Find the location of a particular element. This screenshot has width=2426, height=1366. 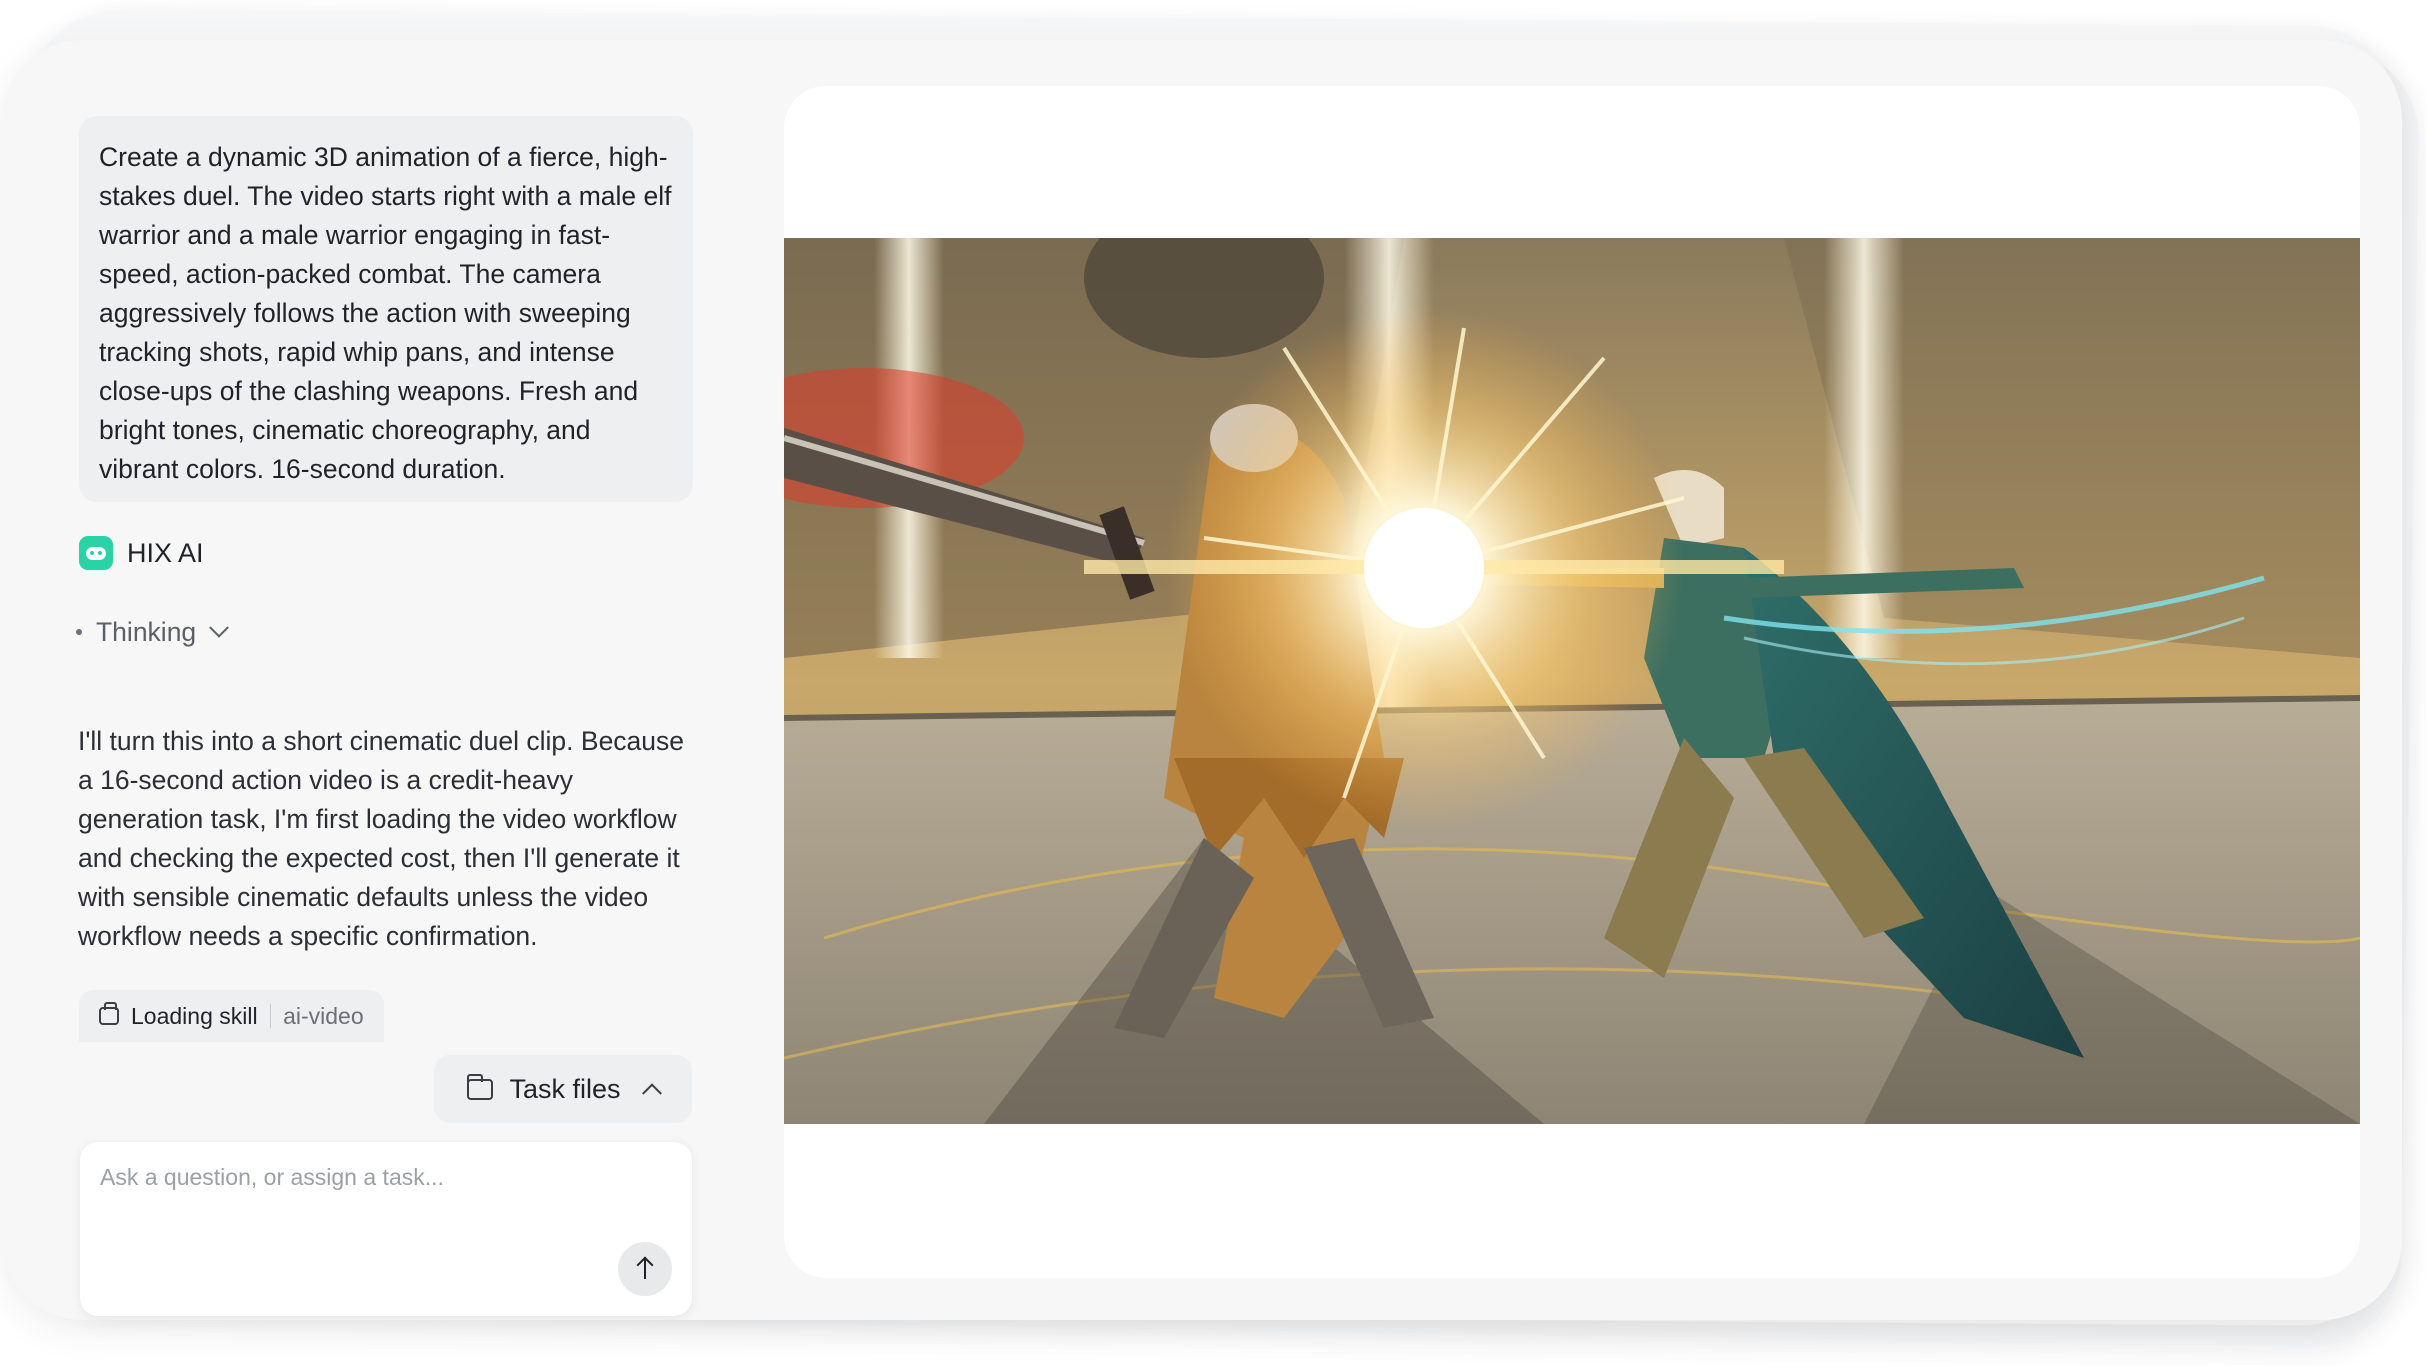

box-icon is located at coordinates (109, 1013).